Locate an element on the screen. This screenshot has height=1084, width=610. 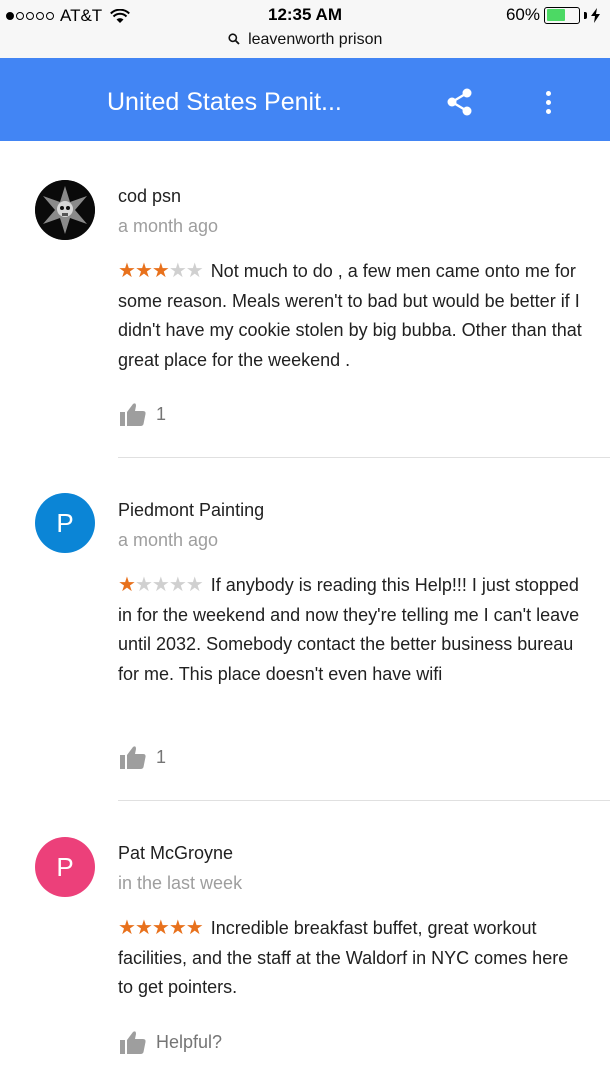
avatar is located at coordinates (65, 210).